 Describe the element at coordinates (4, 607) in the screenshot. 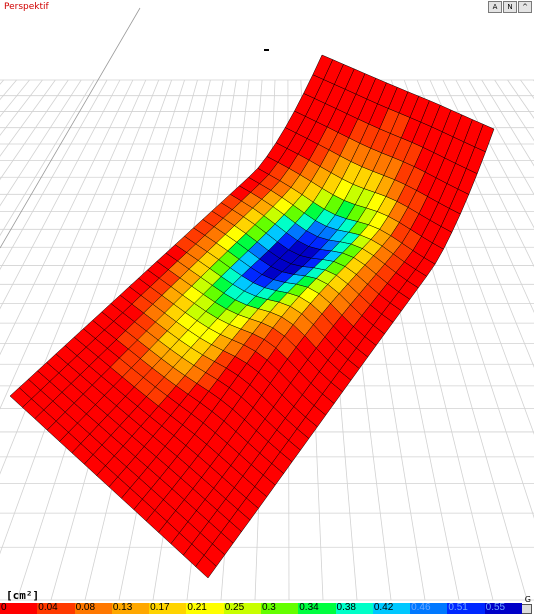

I see `legend-value-label: 0` at that location.